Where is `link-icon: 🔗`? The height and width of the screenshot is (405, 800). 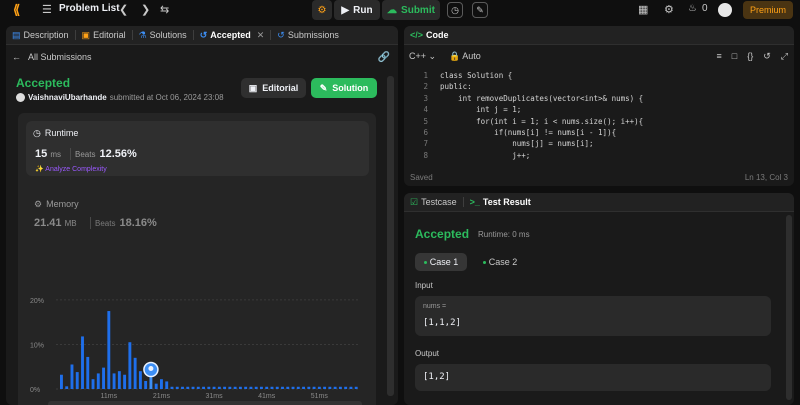
link-icon: 🔗 is located at coordinates (384, 57).